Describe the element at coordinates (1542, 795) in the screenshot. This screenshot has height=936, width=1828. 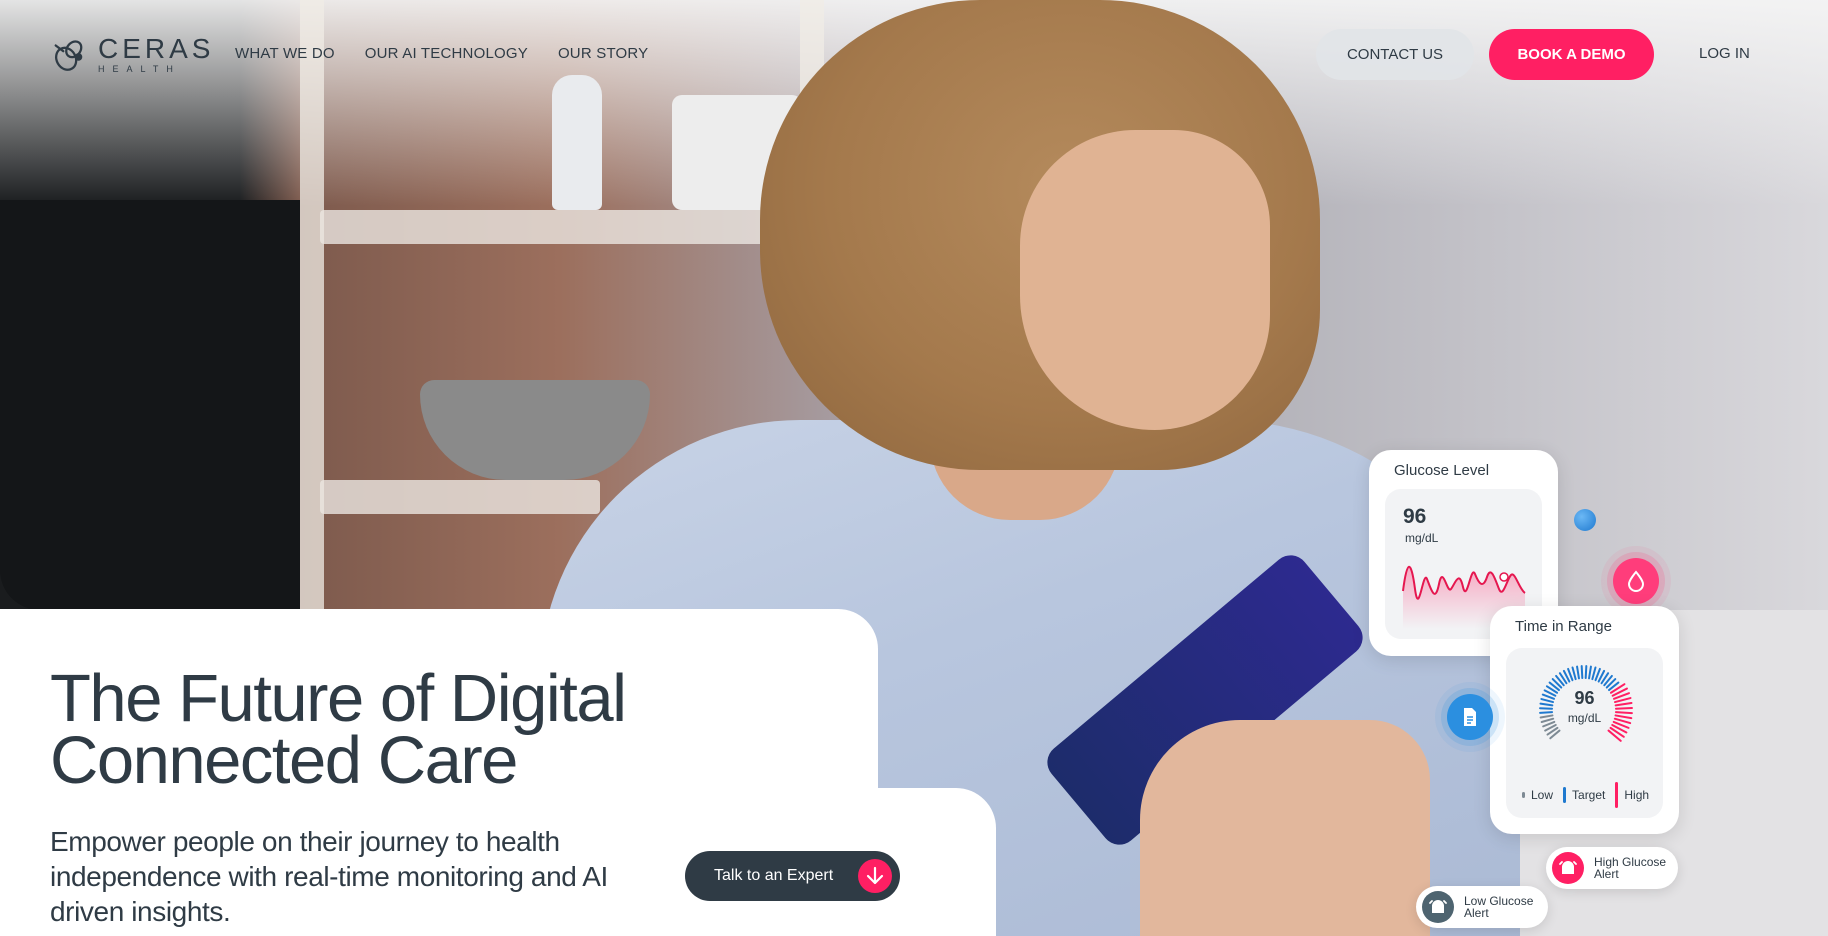
I see `legend-low-label: Low` at that location.